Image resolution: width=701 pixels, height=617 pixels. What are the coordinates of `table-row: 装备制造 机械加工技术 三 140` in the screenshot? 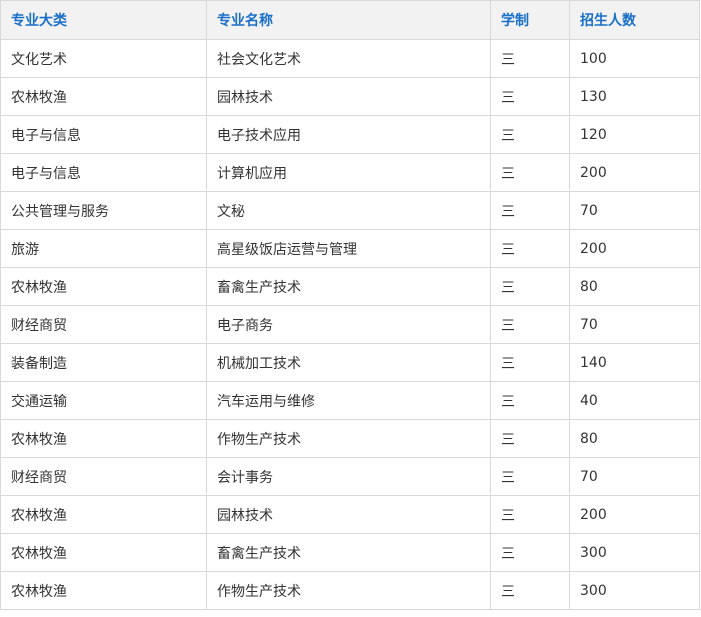 It's located at (350, 362).